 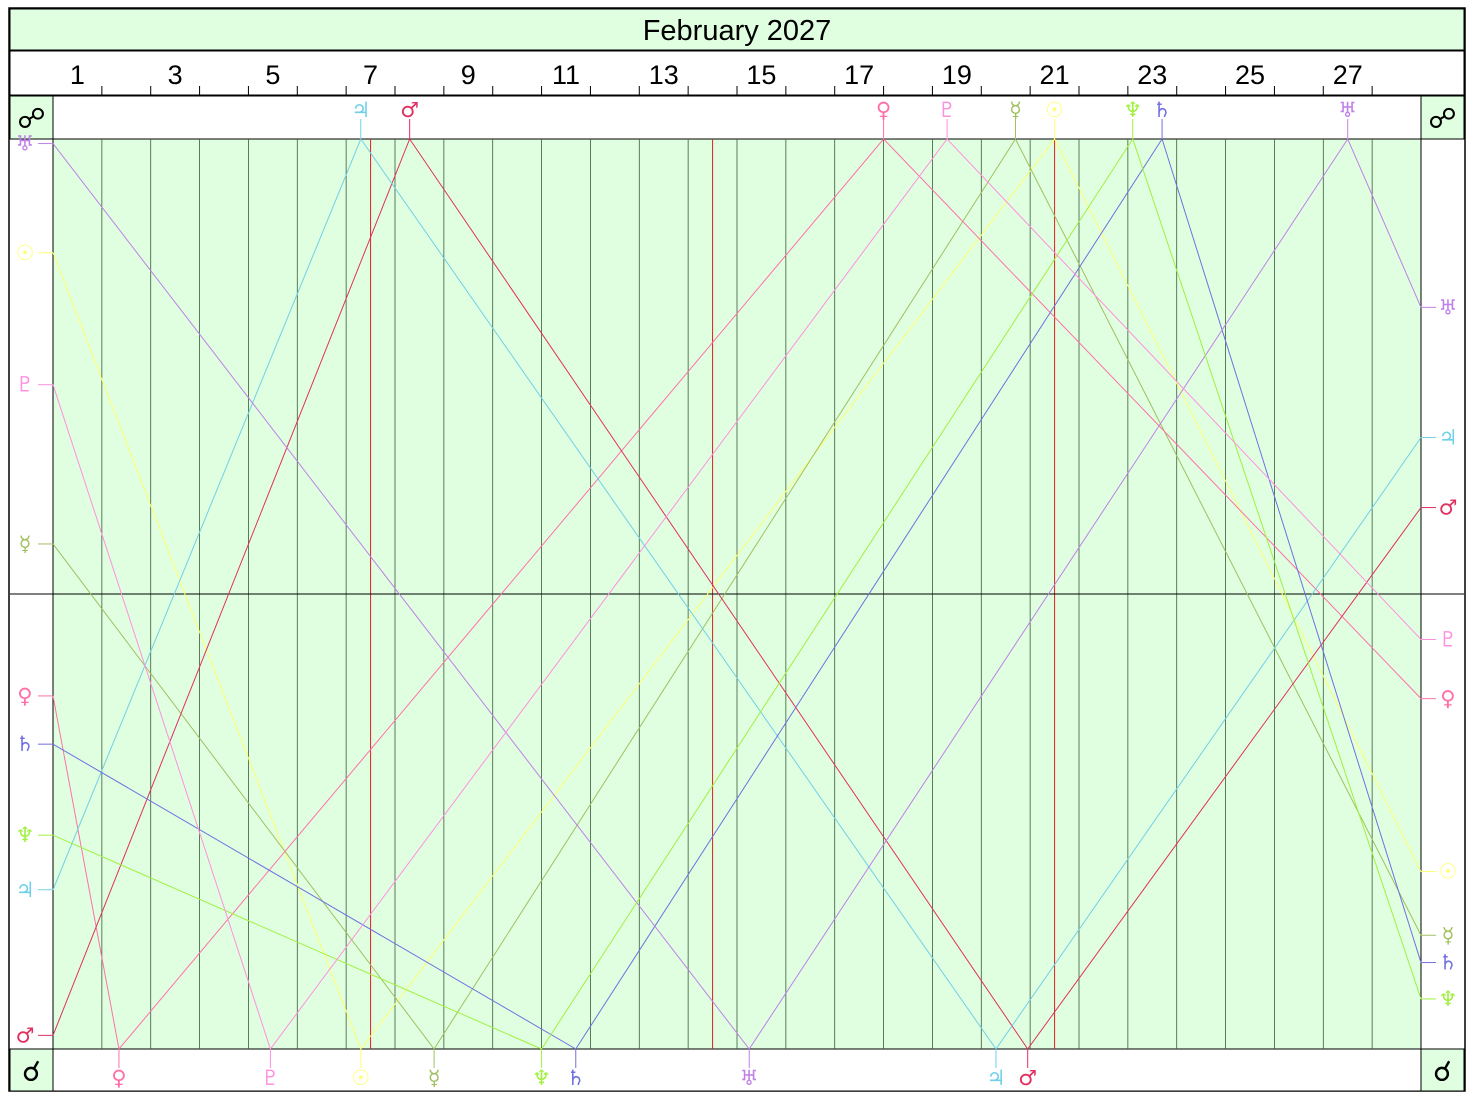 What do you see at coordinates (360, 110) in the screenshot?
I see `opposition-glyph-jupiter: ♃` at bounding box center [360, 110].